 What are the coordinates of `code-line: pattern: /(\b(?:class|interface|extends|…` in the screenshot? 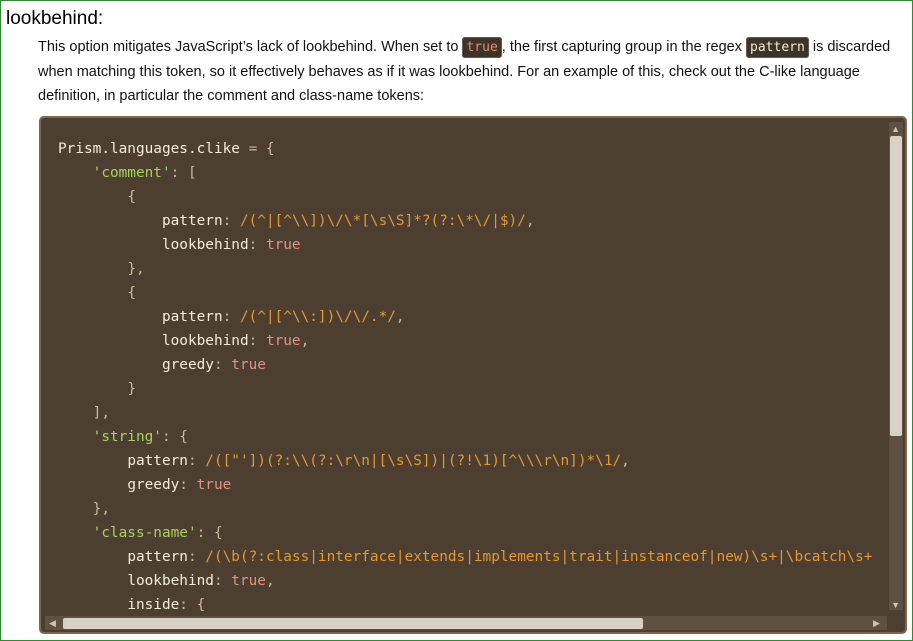 It's located at (465, 557).